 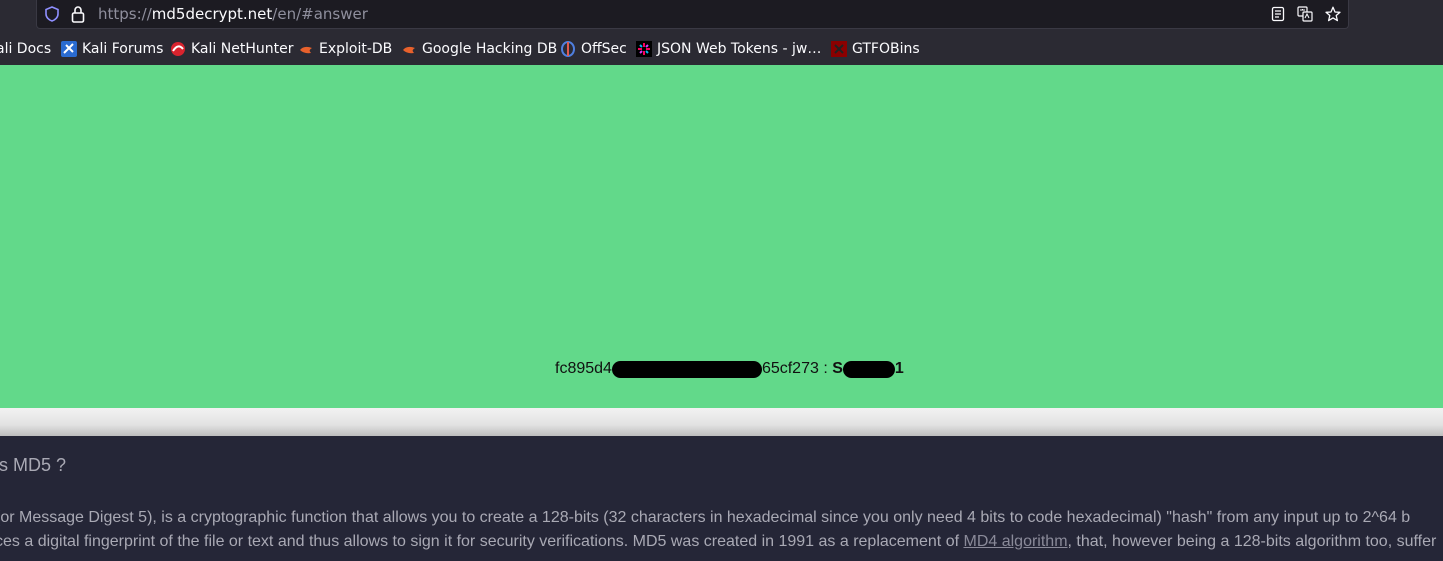 What do you see at coordinates (604, 49) in the screenshot?
I see `bookmark-label: OffSec` at bounding box center [604, 49].